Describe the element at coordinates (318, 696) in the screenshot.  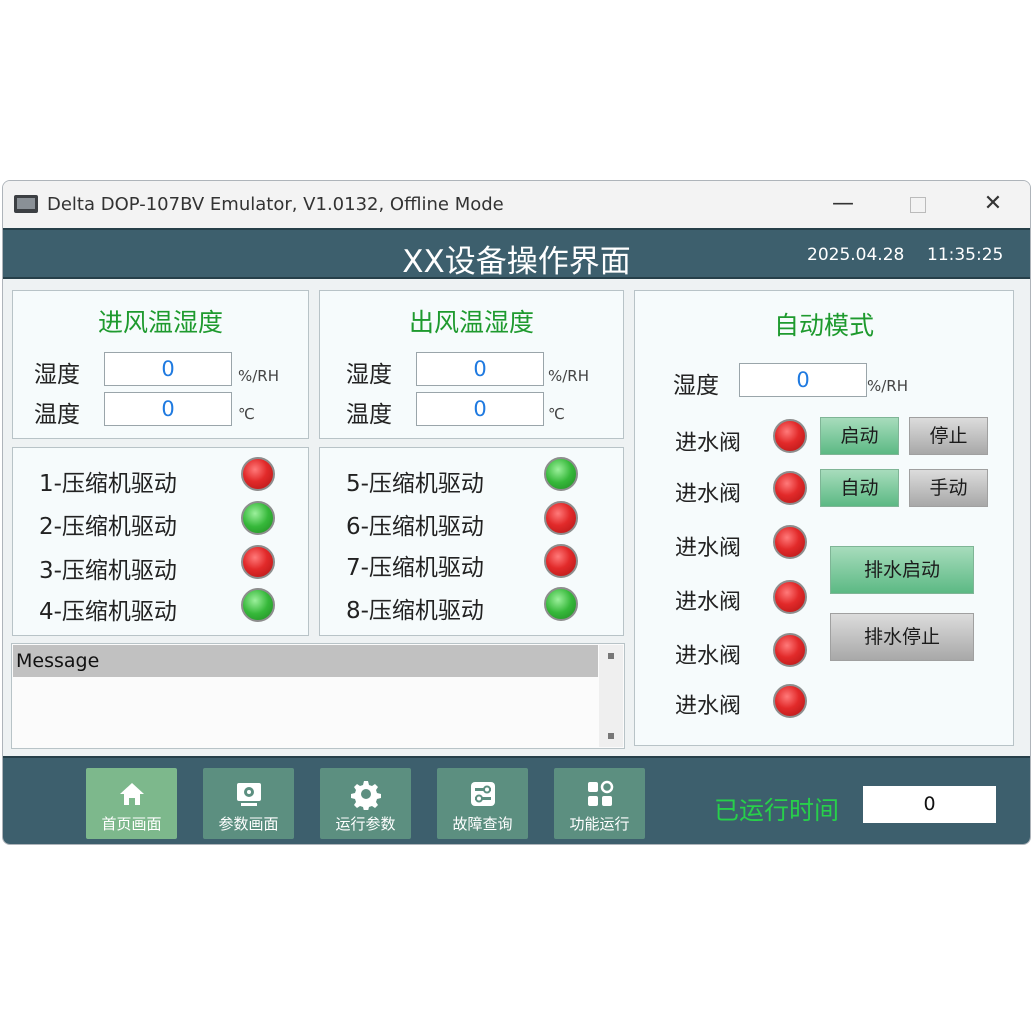
I see `message-list: Message` at that location.